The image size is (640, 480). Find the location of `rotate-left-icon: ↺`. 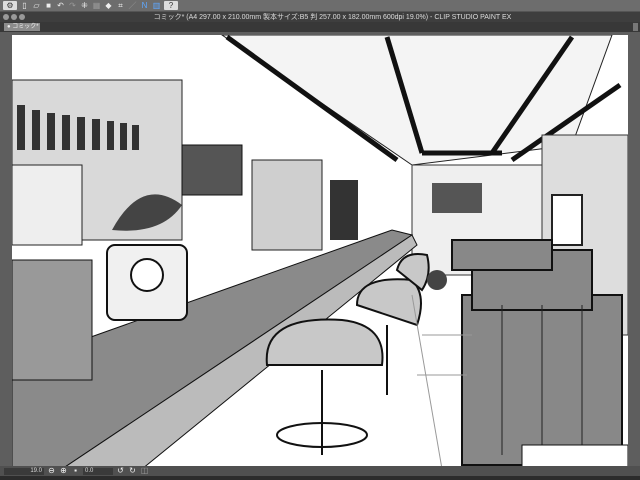

rotate-left-icon: ↺ is located at coordinates (120, 471).